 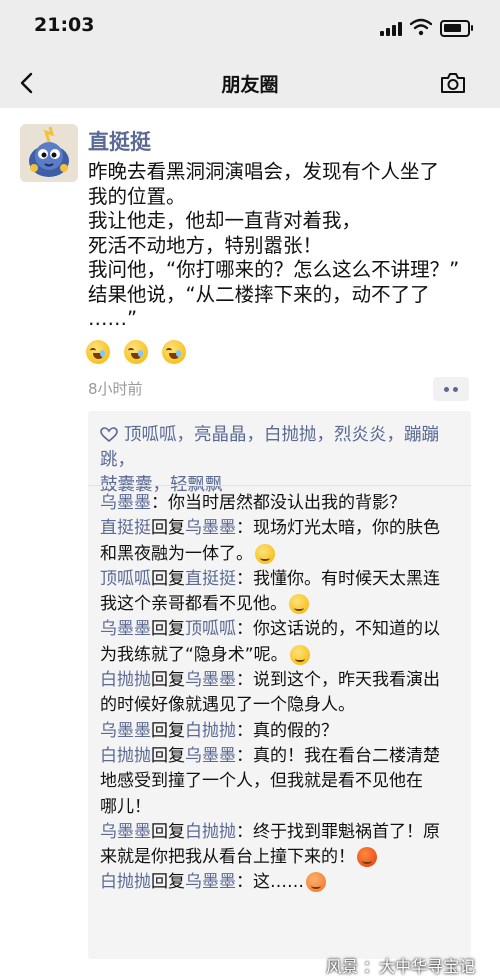 What do you see at coordinates (281, 642) in the screenshot?
I see `comment-item: 乌墨墨回复顶呱呱：你这话说的，不知道的以 为我练就了“隐身术”呢。` at bounding box center [281, 642].